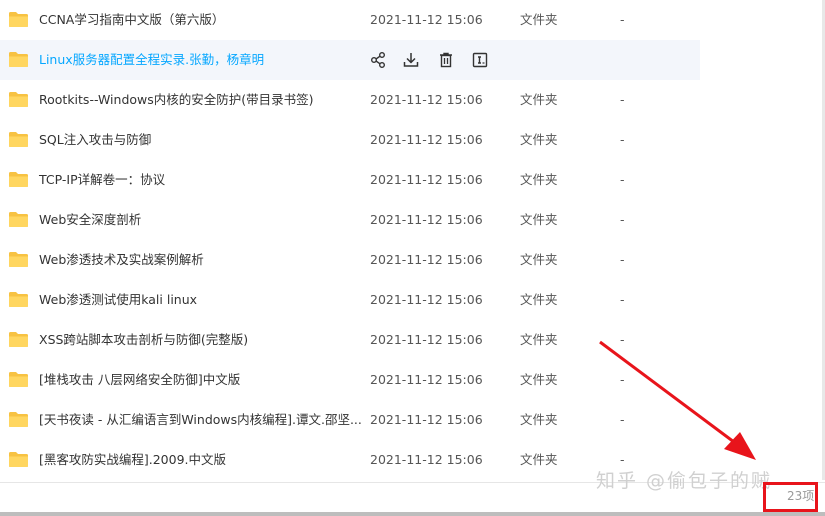 The image size is (825, 516). I want to click on item-count: 23项, so click(801, 496).